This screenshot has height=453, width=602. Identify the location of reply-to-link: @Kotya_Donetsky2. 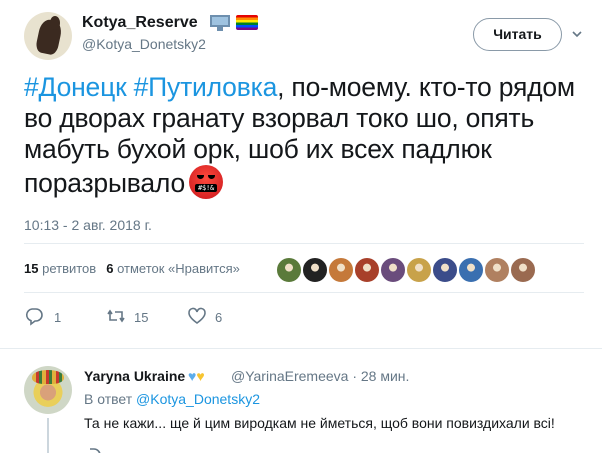
(198, 399).